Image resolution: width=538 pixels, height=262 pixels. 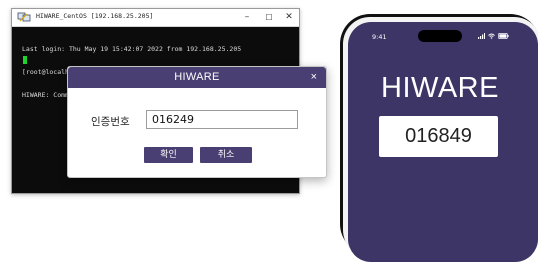 I want to click on close-icon: ✕, so click(x=289, y=17).